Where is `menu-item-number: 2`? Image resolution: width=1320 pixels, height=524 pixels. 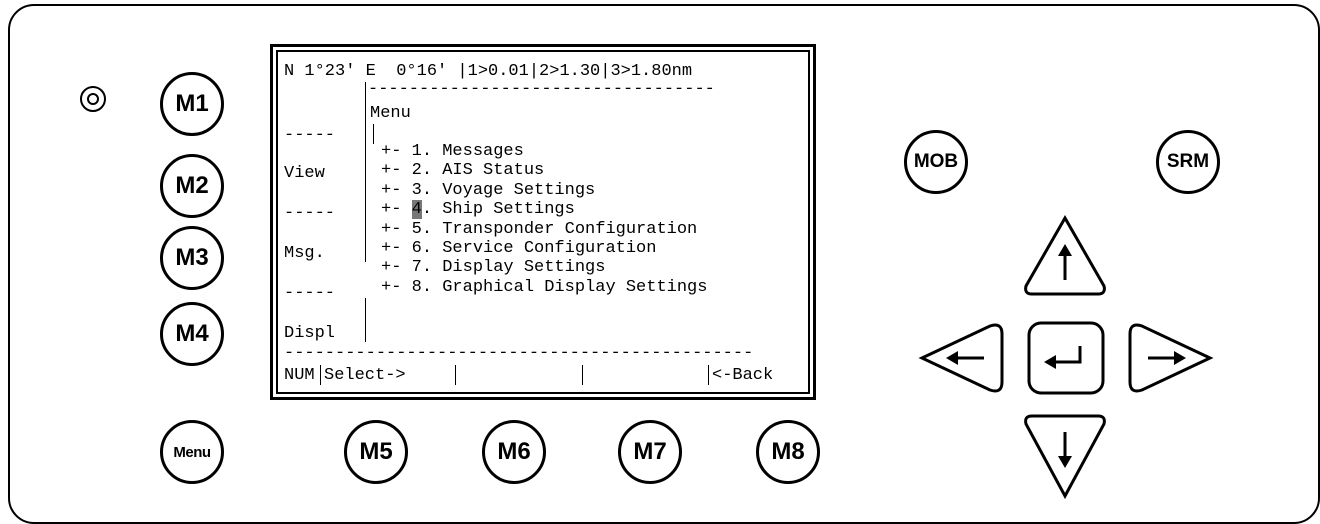 menu-item-number: 2 is located at coordinates (416, 171).